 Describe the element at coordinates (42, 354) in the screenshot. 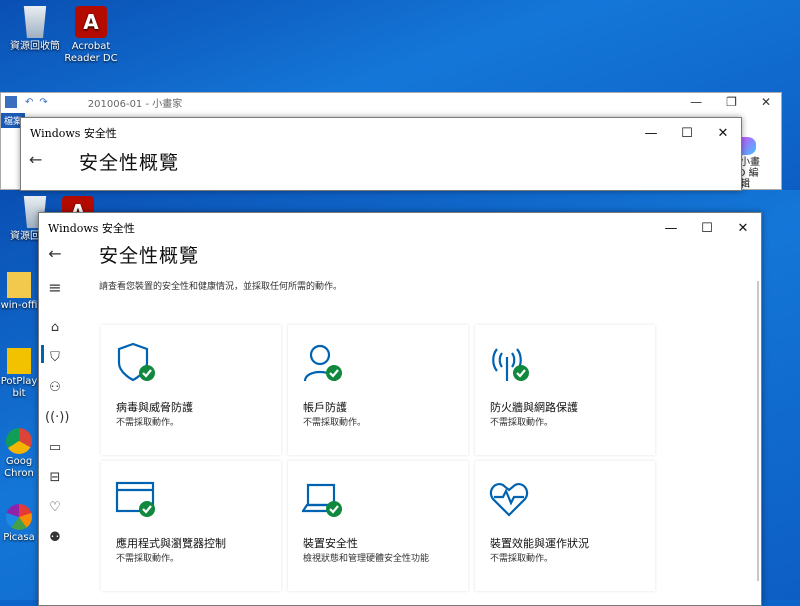

I see `nav-active-indicator` at that location.